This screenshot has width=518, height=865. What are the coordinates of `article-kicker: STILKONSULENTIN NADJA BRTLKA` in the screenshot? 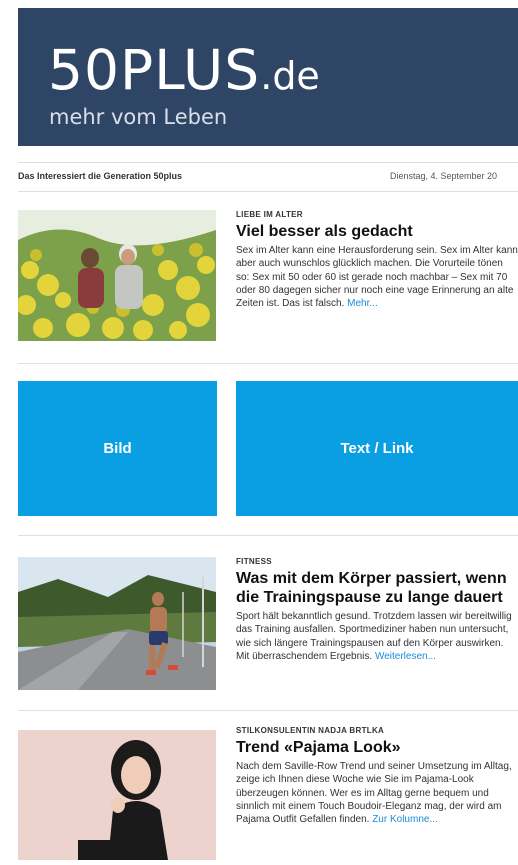 It's located at (310, 730).